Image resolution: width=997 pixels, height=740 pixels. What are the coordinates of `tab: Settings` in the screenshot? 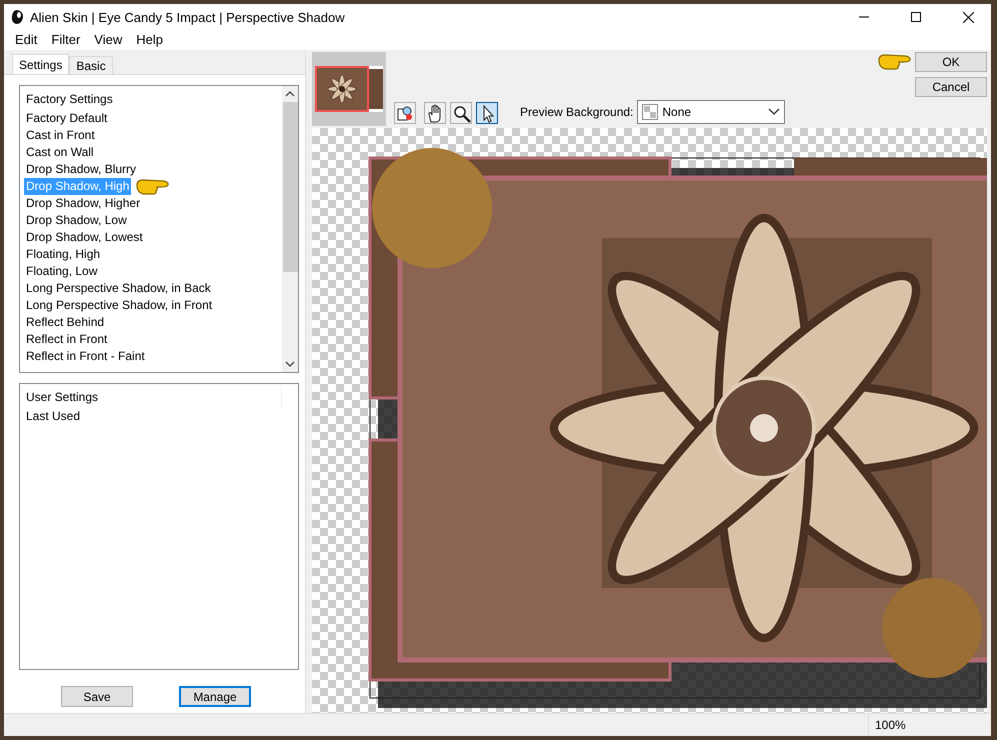 It's located at (41, 64).